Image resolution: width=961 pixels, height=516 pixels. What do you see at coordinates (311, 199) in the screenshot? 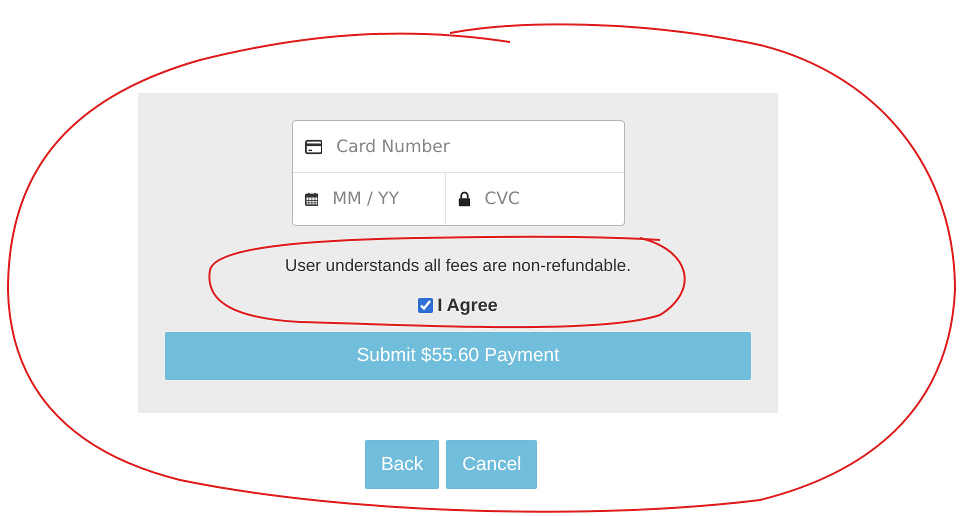
I see `calendar-icon` at bounding box center [311, 199].